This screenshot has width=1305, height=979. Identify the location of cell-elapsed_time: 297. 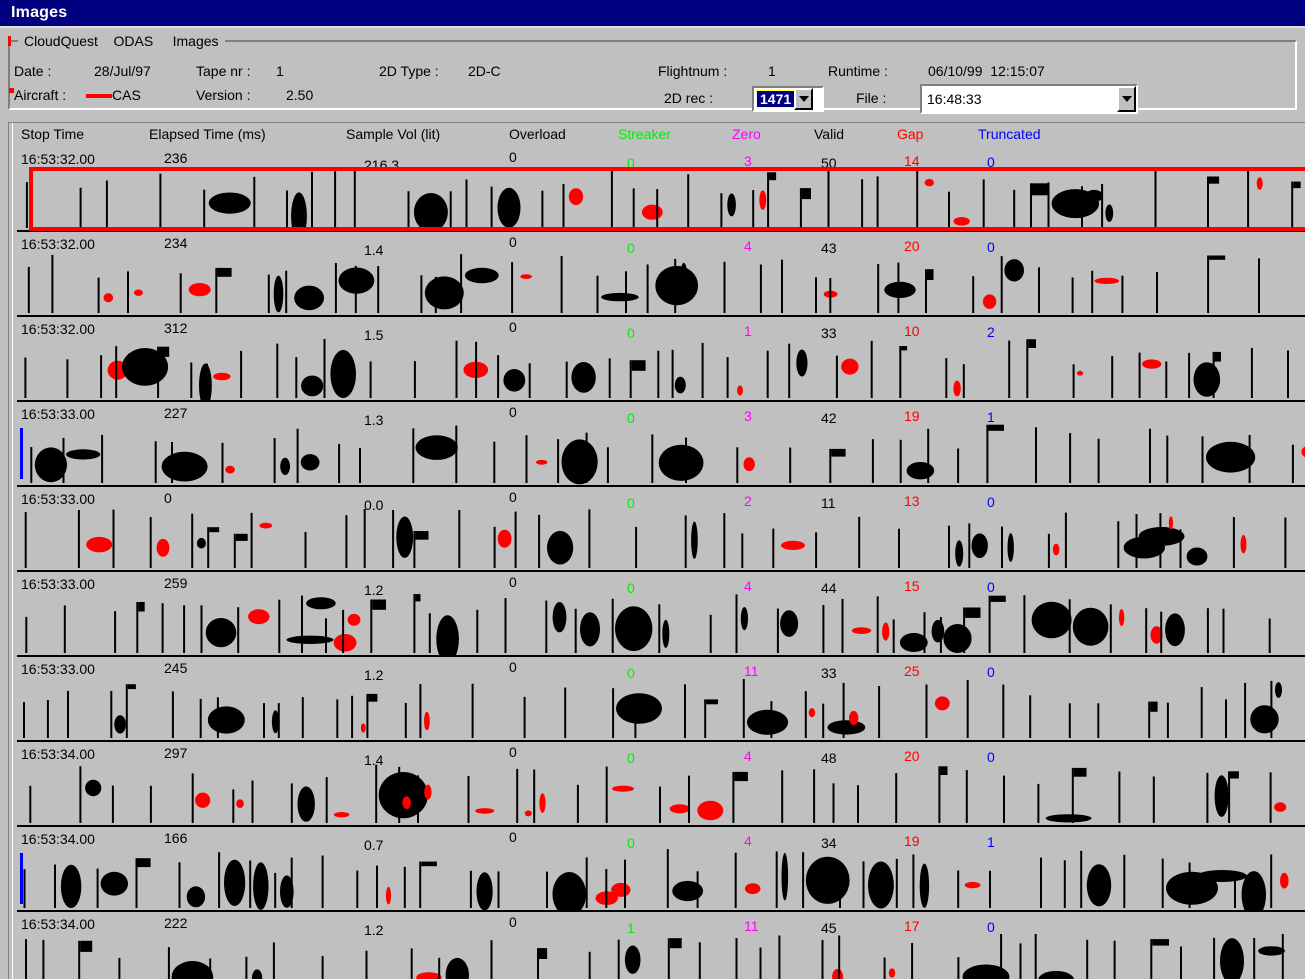
(176, 753).